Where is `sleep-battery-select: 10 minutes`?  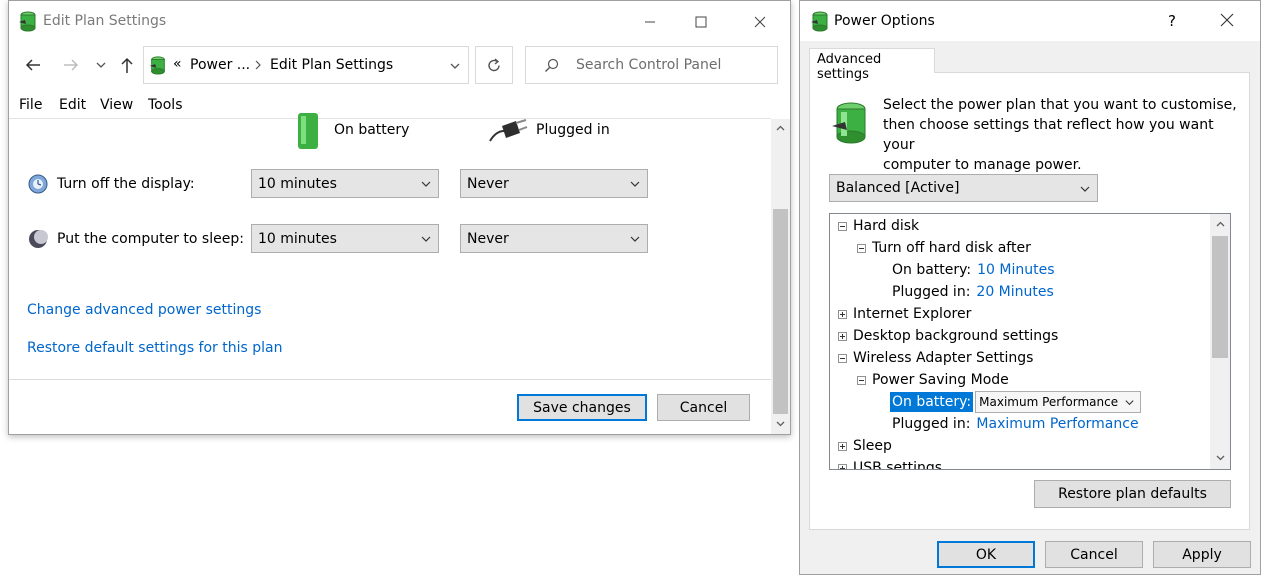 sleep-battery-select: 10 minutes is located at coordinates (345, 238).